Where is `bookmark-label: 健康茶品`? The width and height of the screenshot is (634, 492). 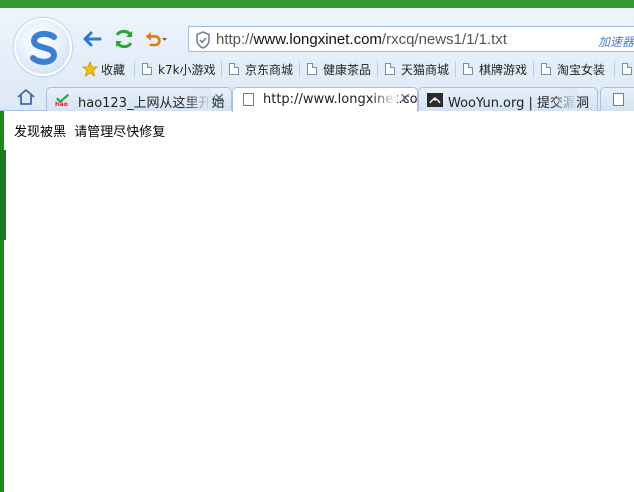 bookmark-label: 健康茶品 is located at coordinates (347, 69).